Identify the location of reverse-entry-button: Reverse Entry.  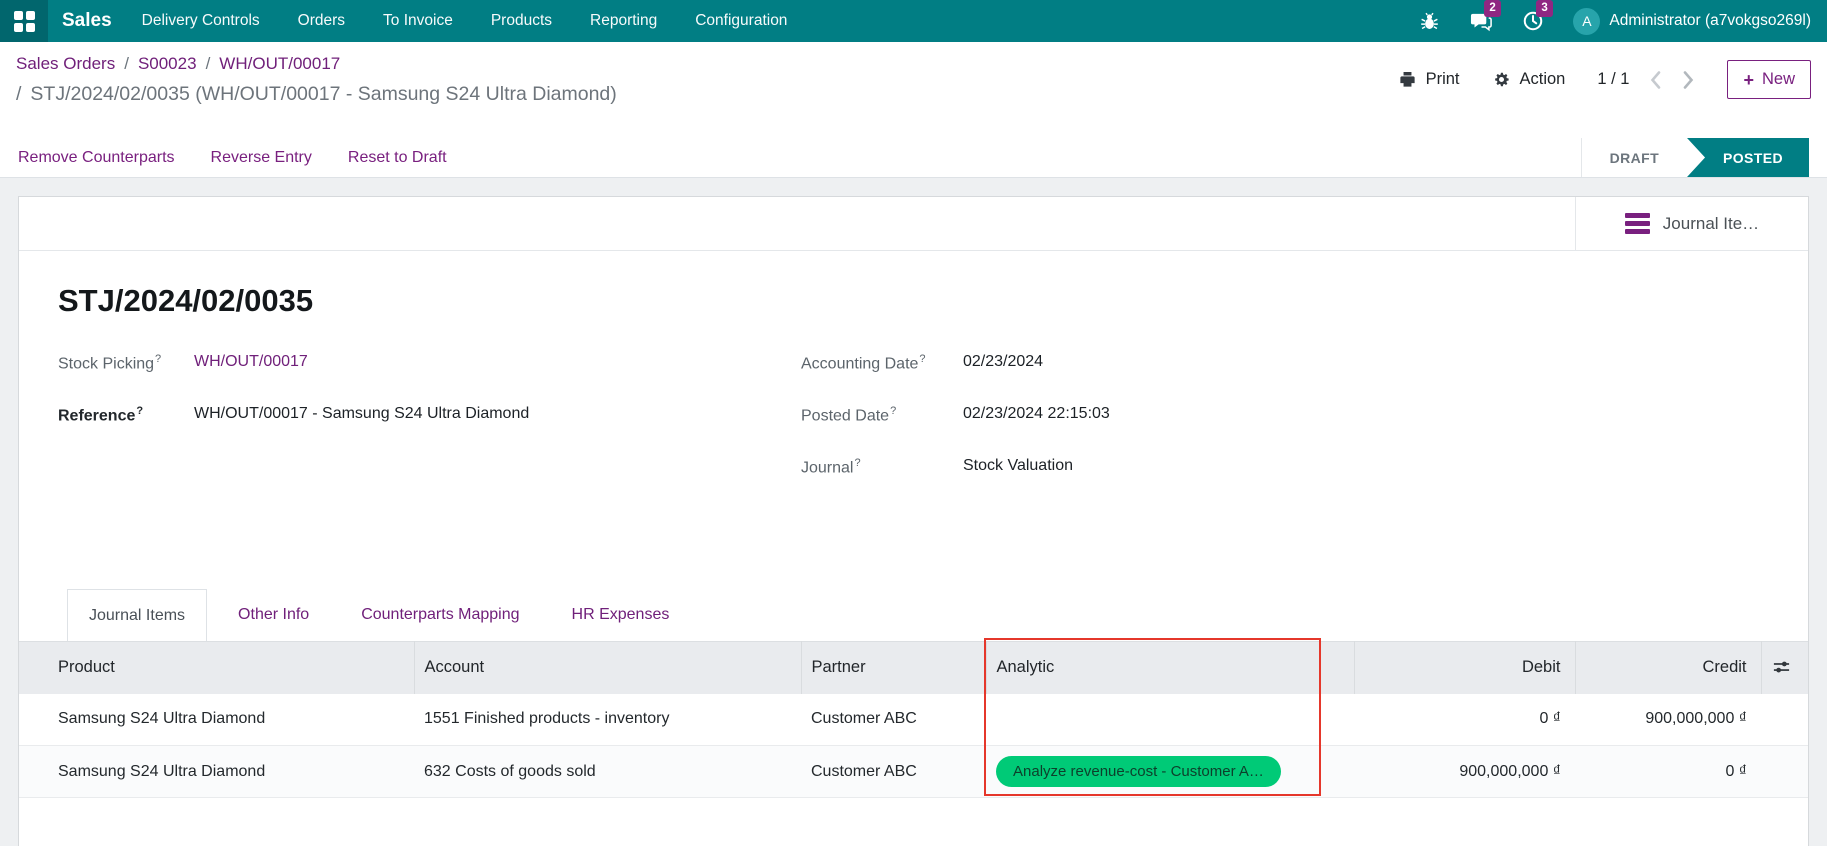
(261, 158).